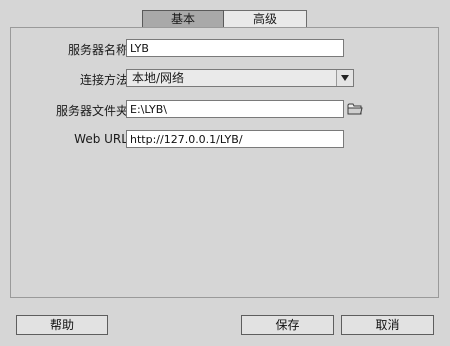 This screenshot has height=346, width=450. I want to click on web-url-input, so click(235, 139).